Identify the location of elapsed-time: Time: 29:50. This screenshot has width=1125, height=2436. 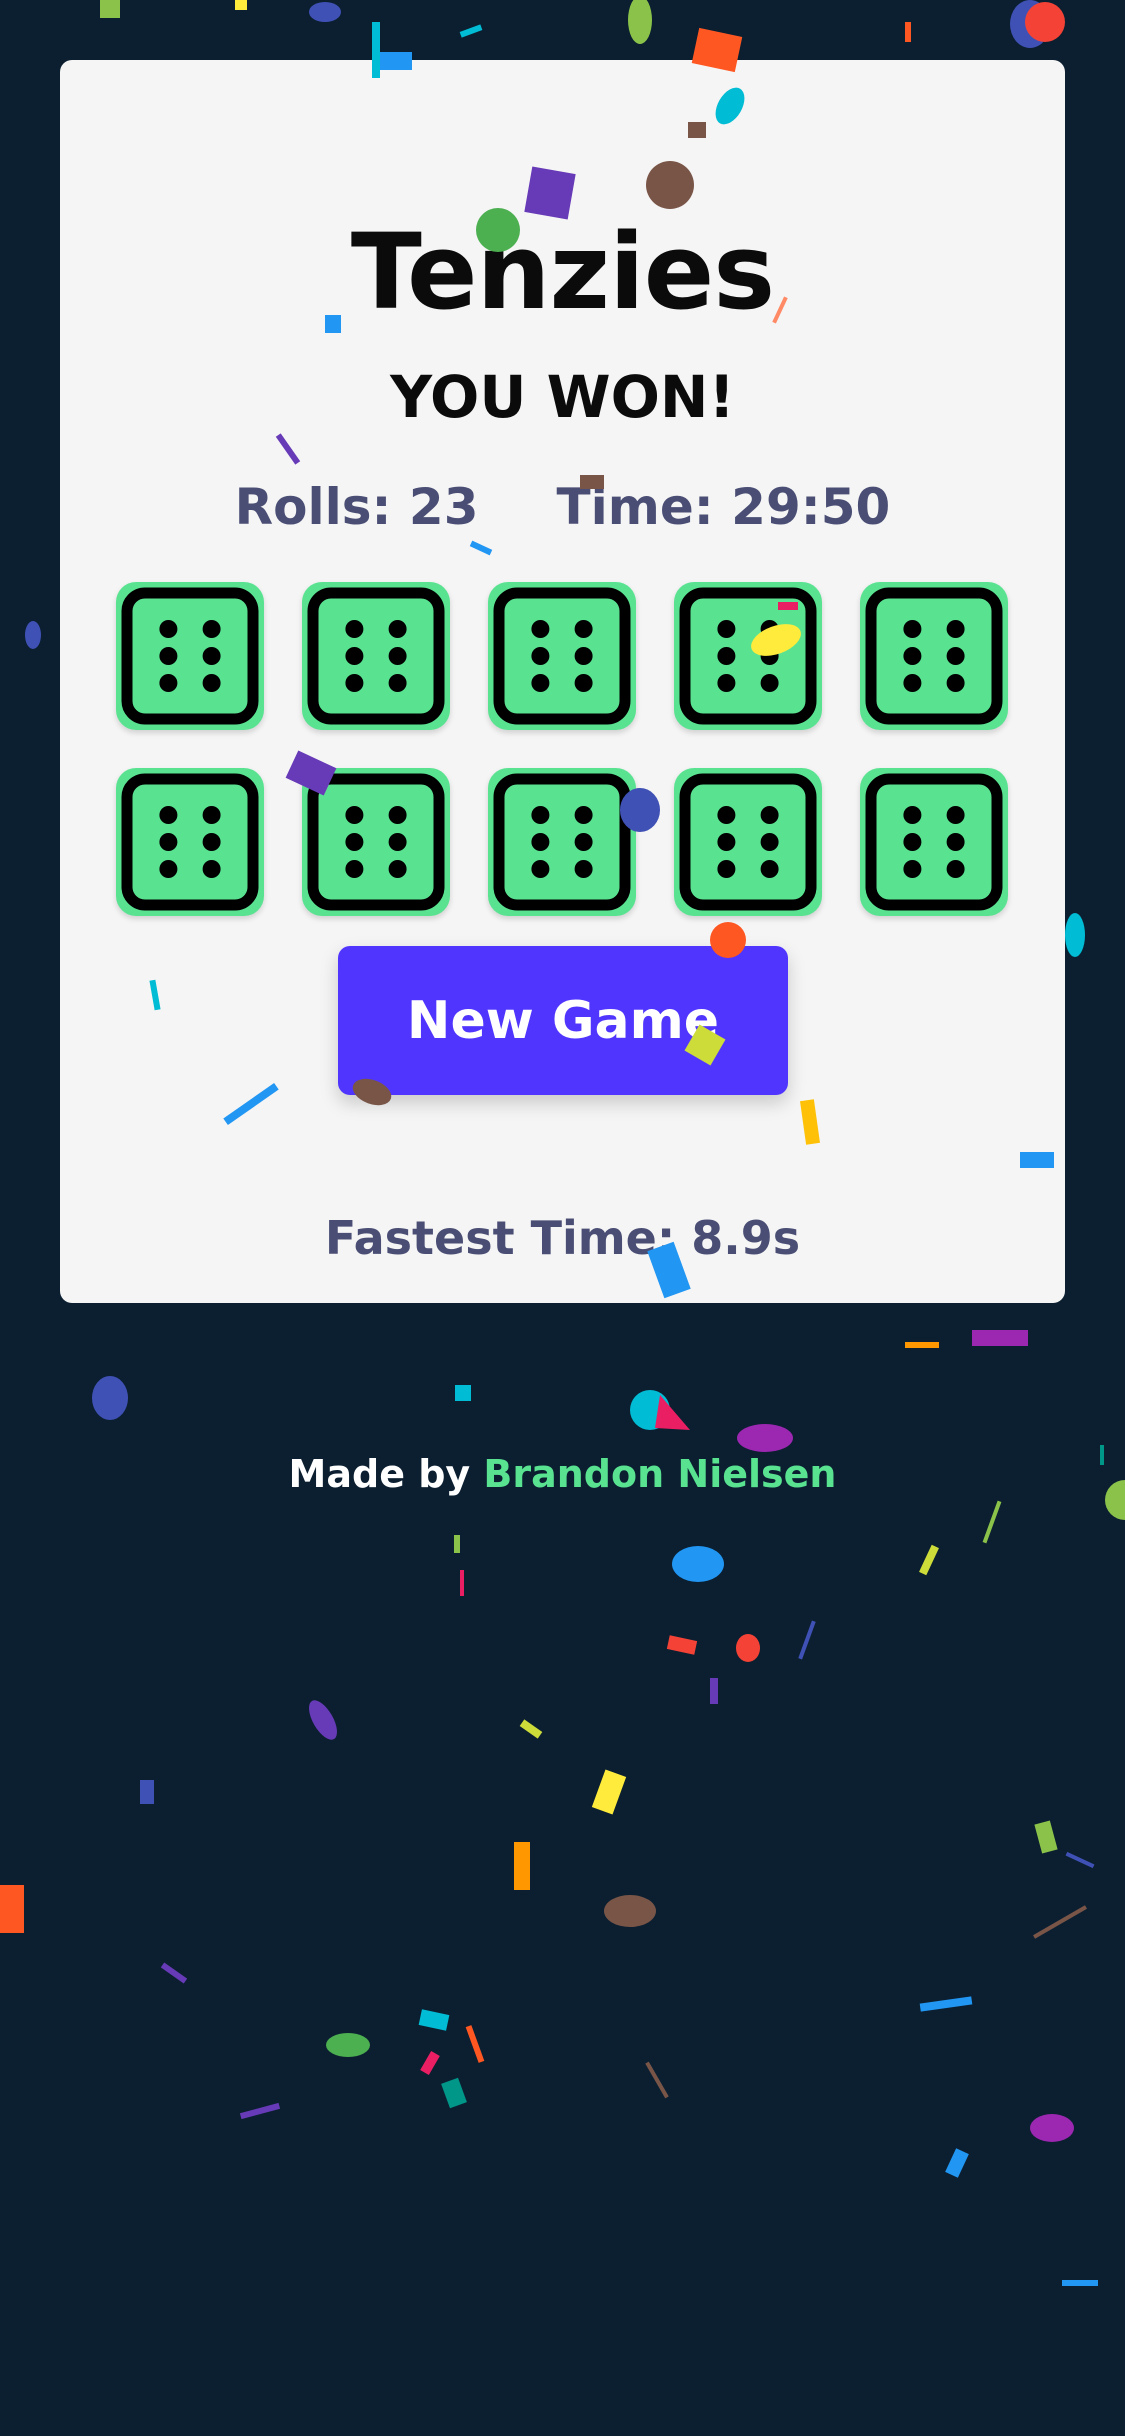
(723, 507).